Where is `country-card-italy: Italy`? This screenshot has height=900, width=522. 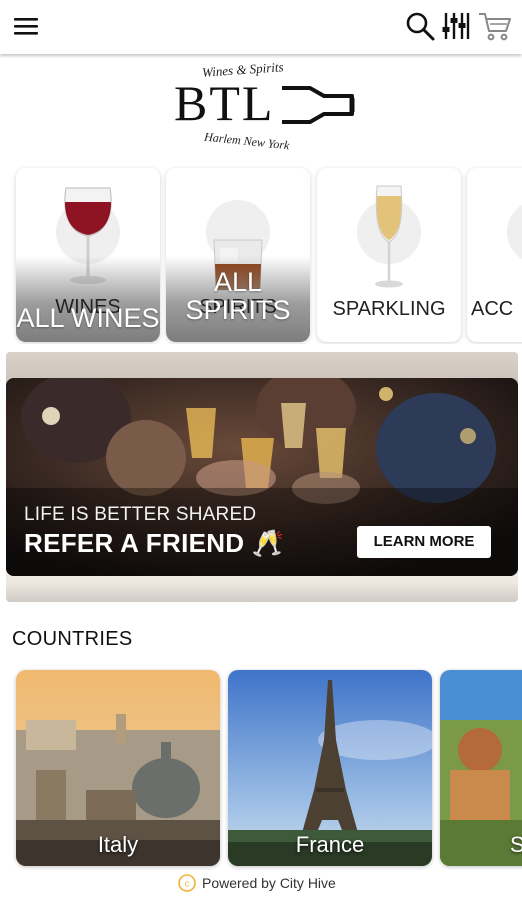
country-card-italy: Italy is located at coordinates (118, 768).